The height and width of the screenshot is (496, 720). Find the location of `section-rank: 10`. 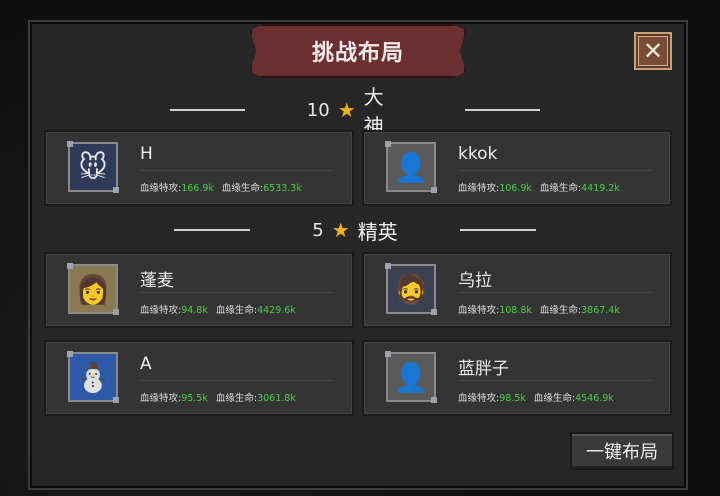

section-rank: 10 is located at coordinates (318, 110).